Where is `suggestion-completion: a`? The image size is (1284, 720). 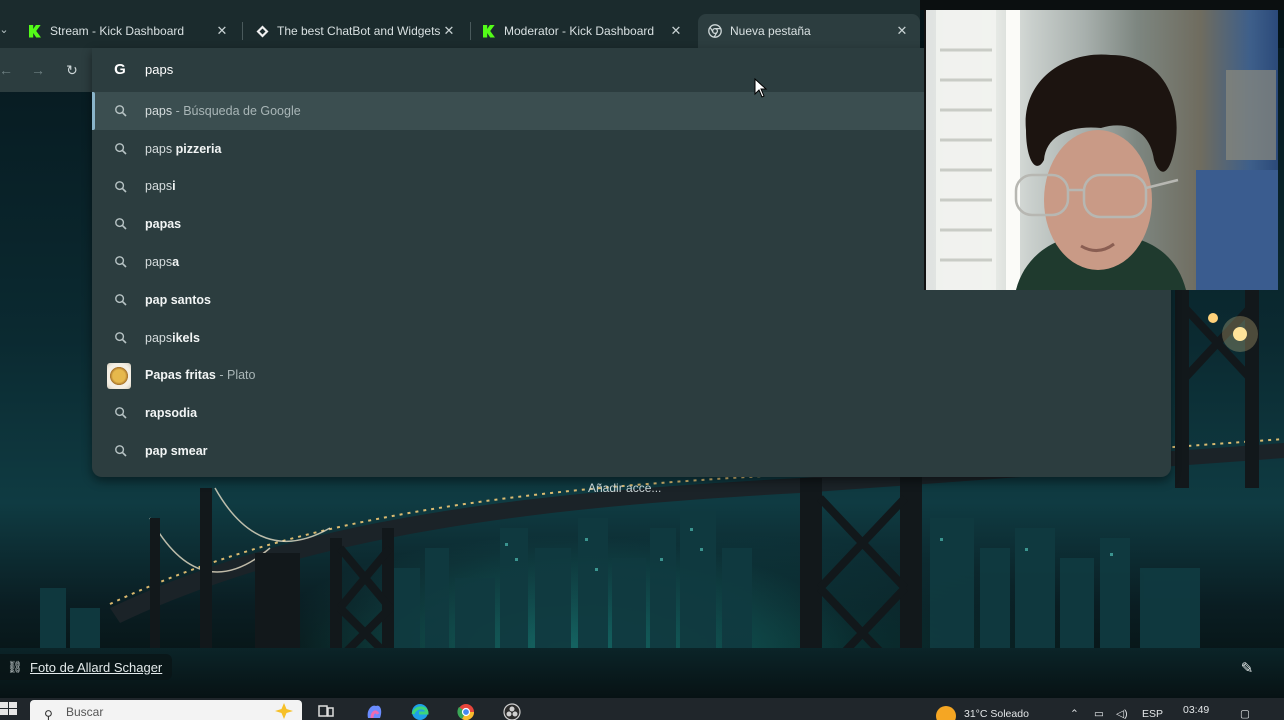 suggestion-completion: a is located at coordinates (176, 262).